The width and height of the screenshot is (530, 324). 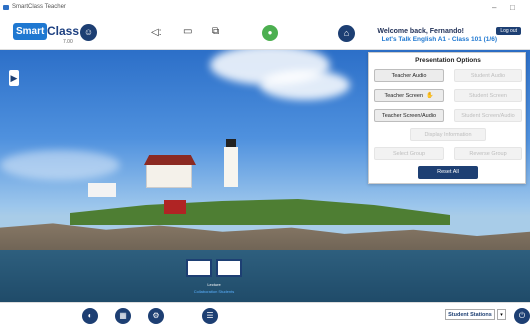 I want to click on teacher-screen-label: Teacher Screen, so click(x=404, y=96).